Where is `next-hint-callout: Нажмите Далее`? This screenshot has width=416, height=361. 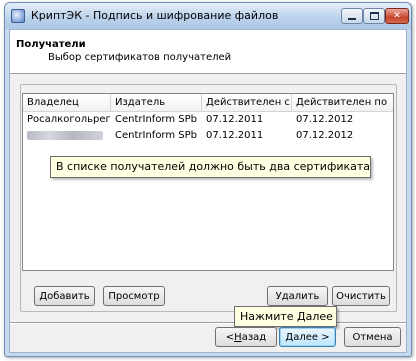 next-hint-callout: Нажмите Далее is located at coordinates (285, 316).